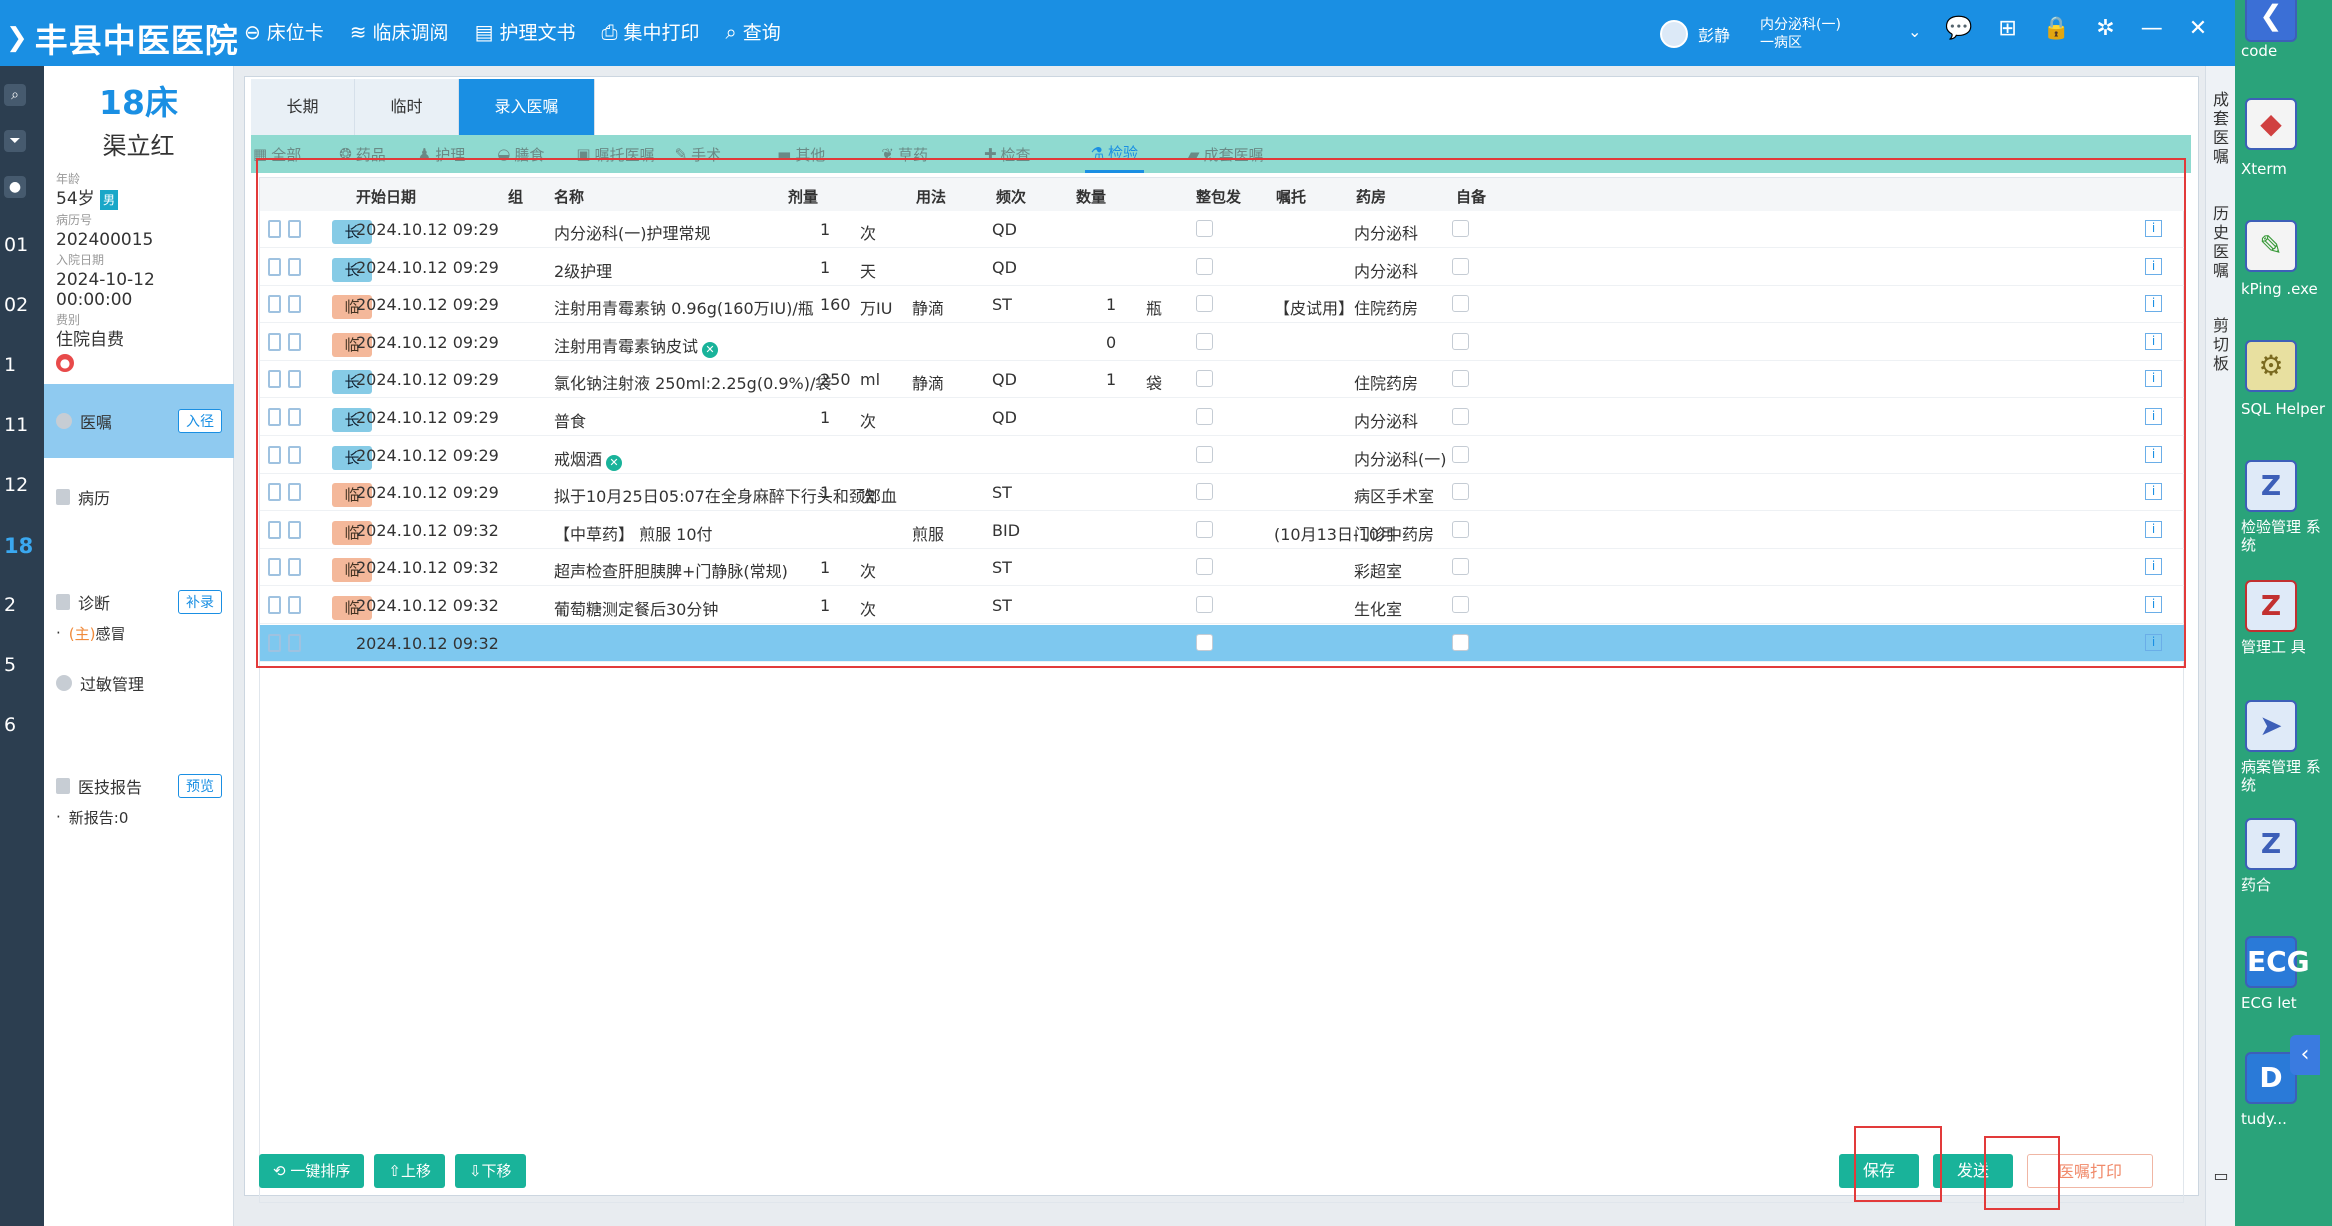 The width and height of the screenshot is (2332, 1226). What do you see at coordinates (650, 31) in the screenshot?
I see `nav-batch-print: ⎙ 集中打印` at bounding box center [650, 31].